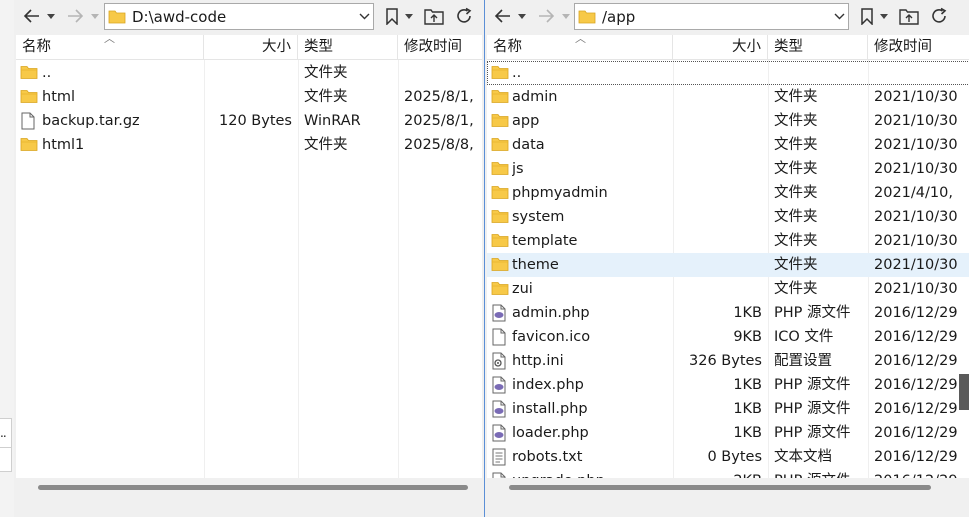  Describe the element at coordinates (109, 40) in the screenshot. I see `sort-ascending-icon: ︿` at that location.